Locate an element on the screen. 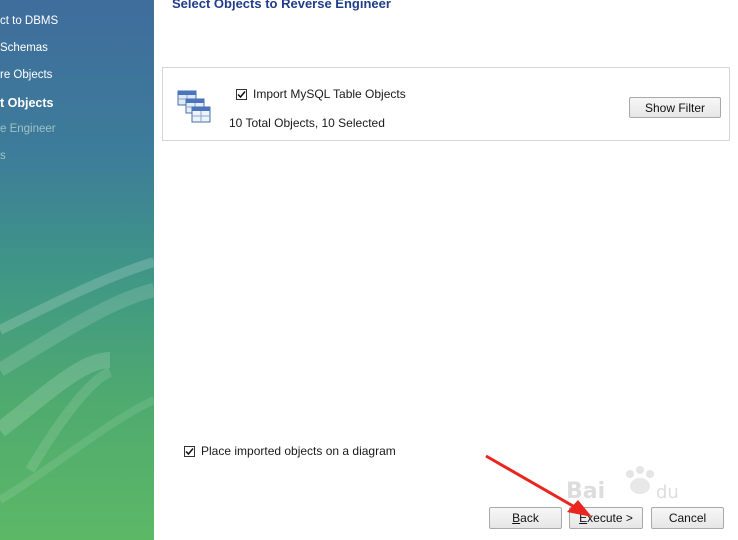  show-filter-button: Show Filter is located at coordinates (675, 107).